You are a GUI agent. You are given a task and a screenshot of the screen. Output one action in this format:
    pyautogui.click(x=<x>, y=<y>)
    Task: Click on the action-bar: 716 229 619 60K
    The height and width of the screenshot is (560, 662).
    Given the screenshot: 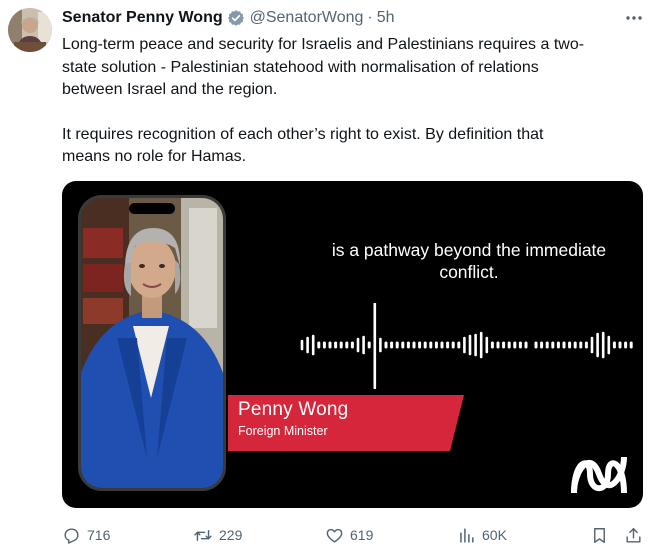 What is the action you would take?
    pyautogui.click(x=354, y=535)
    